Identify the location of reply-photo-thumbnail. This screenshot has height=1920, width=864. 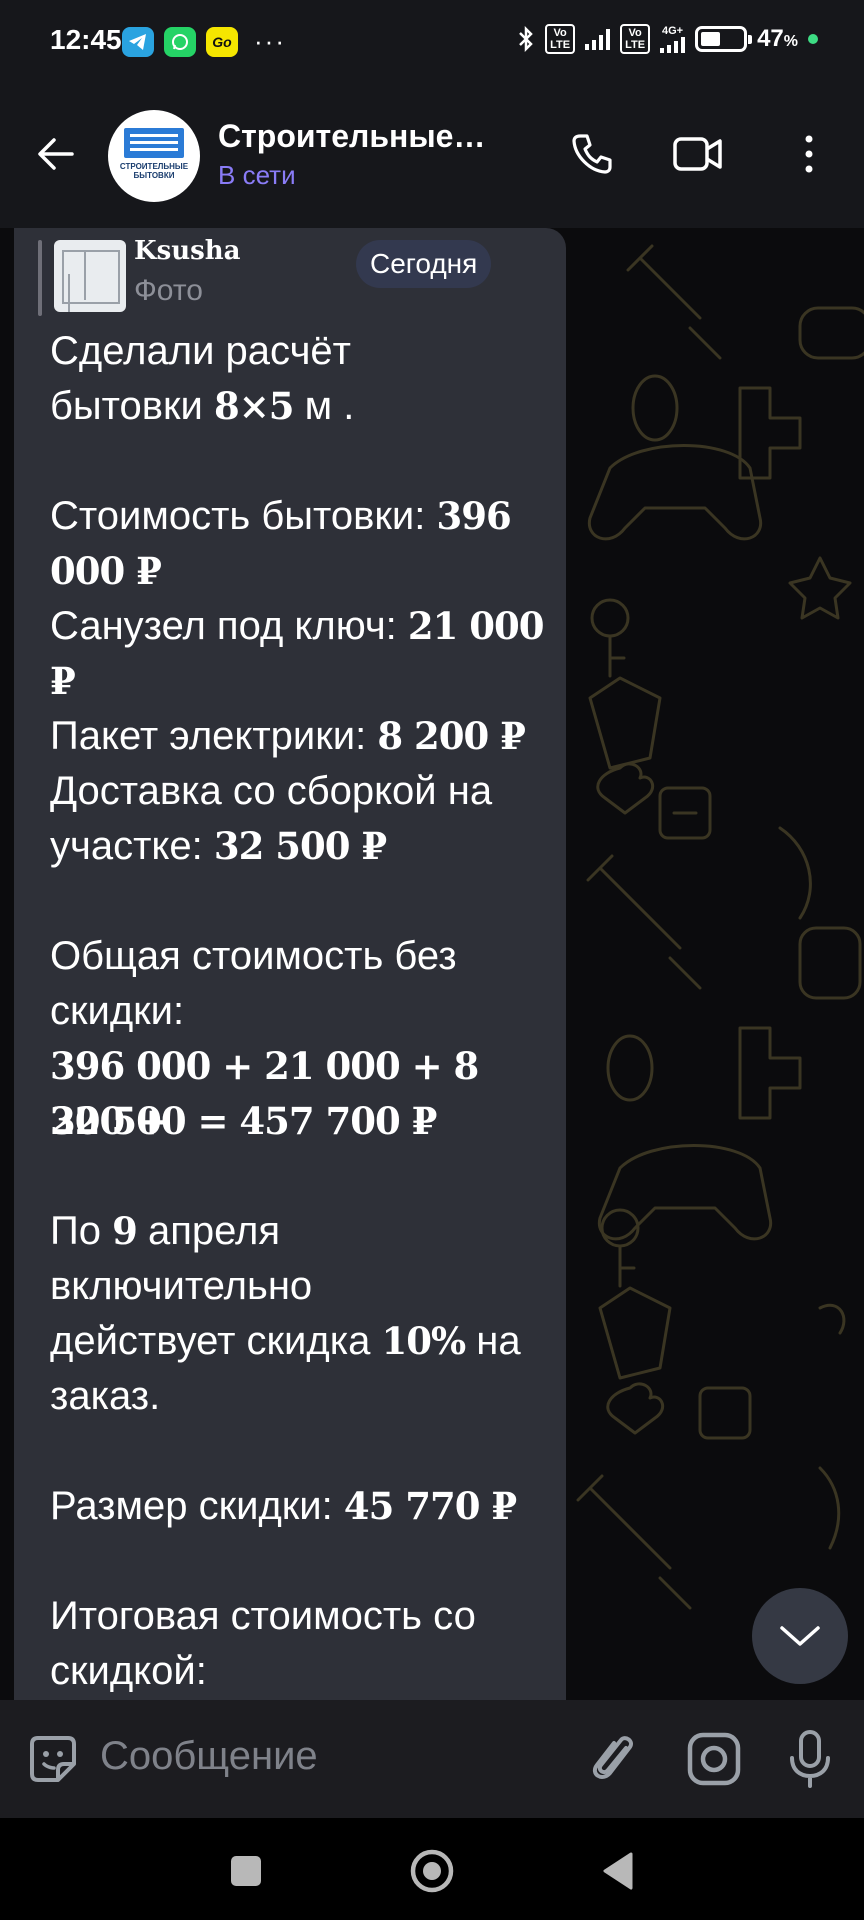
(90, 276).